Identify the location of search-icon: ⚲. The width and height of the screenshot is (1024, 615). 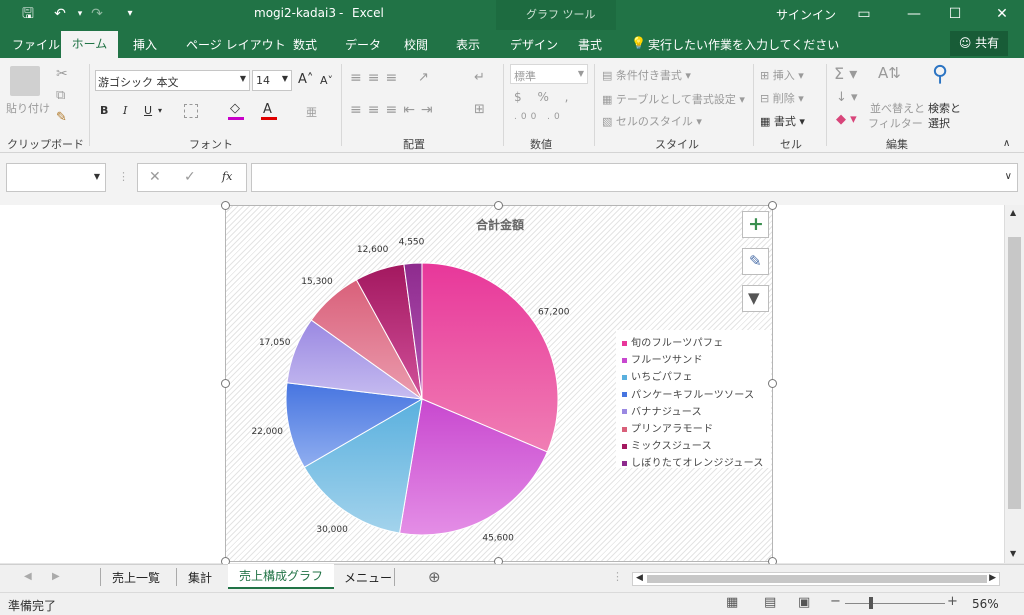
(940, 74).